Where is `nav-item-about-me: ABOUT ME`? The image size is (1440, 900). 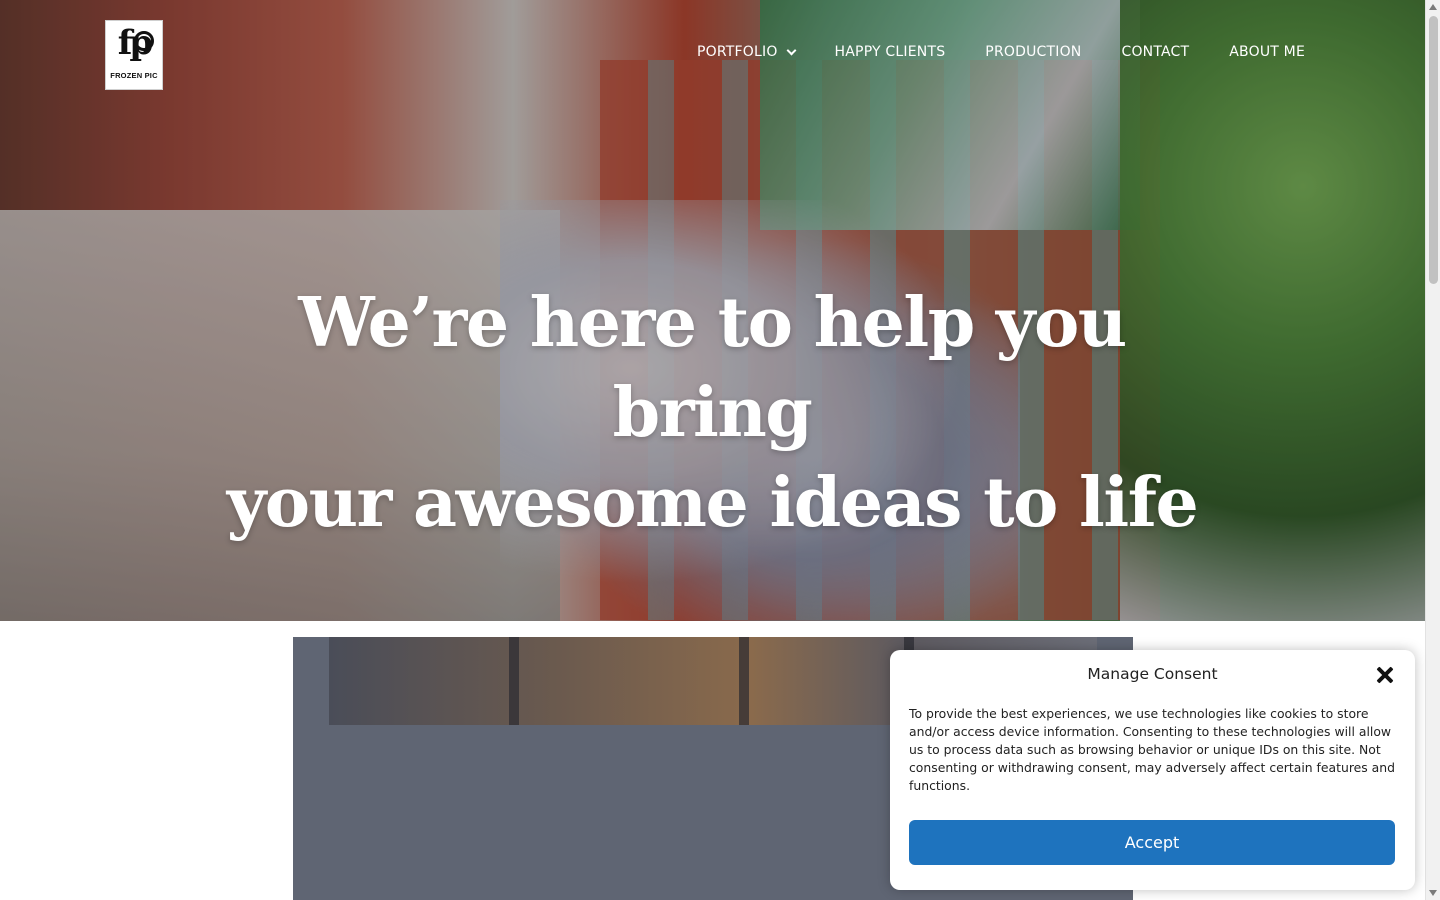 nav-item-about-me: ABOUT ME is located at coordinates (1267, 52).